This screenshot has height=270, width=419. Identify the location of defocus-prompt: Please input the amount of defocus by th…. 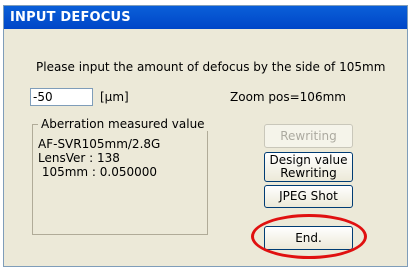
(211, 67).